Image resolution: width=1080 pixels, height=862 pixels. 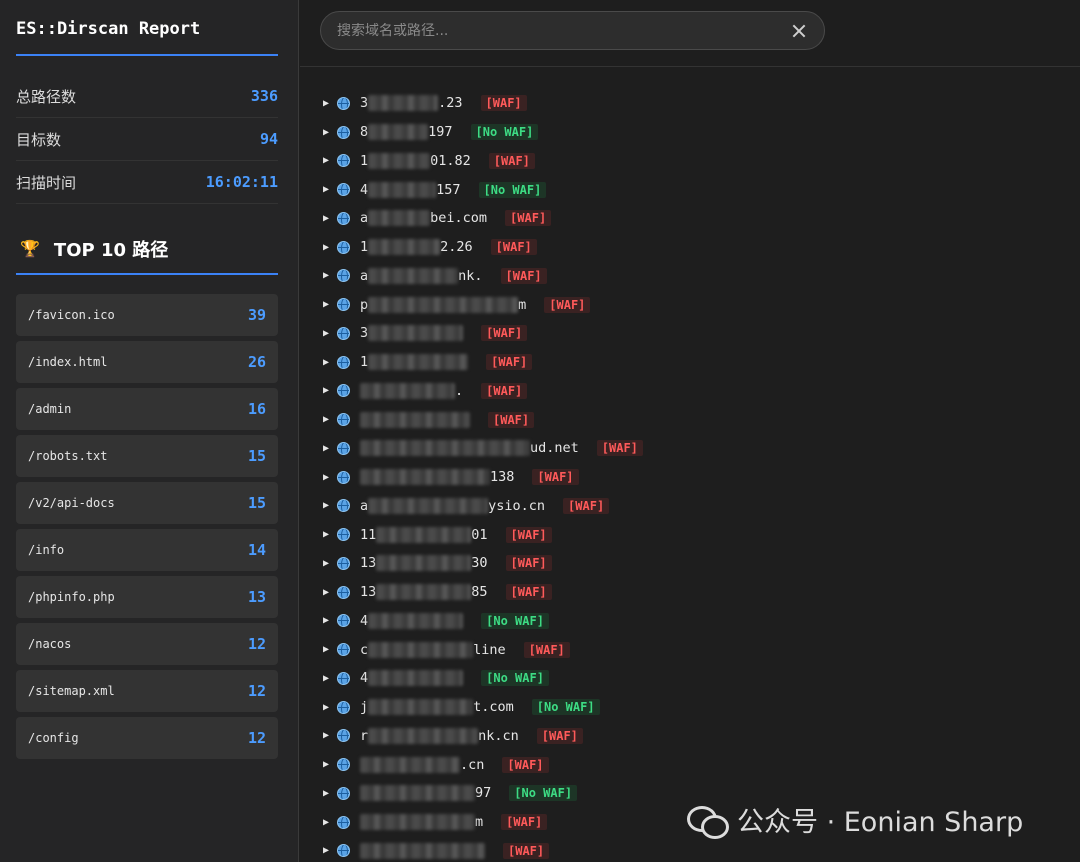 I want to click on target-row: ▶ 97 [No WAF], so click(x=701, y=793).